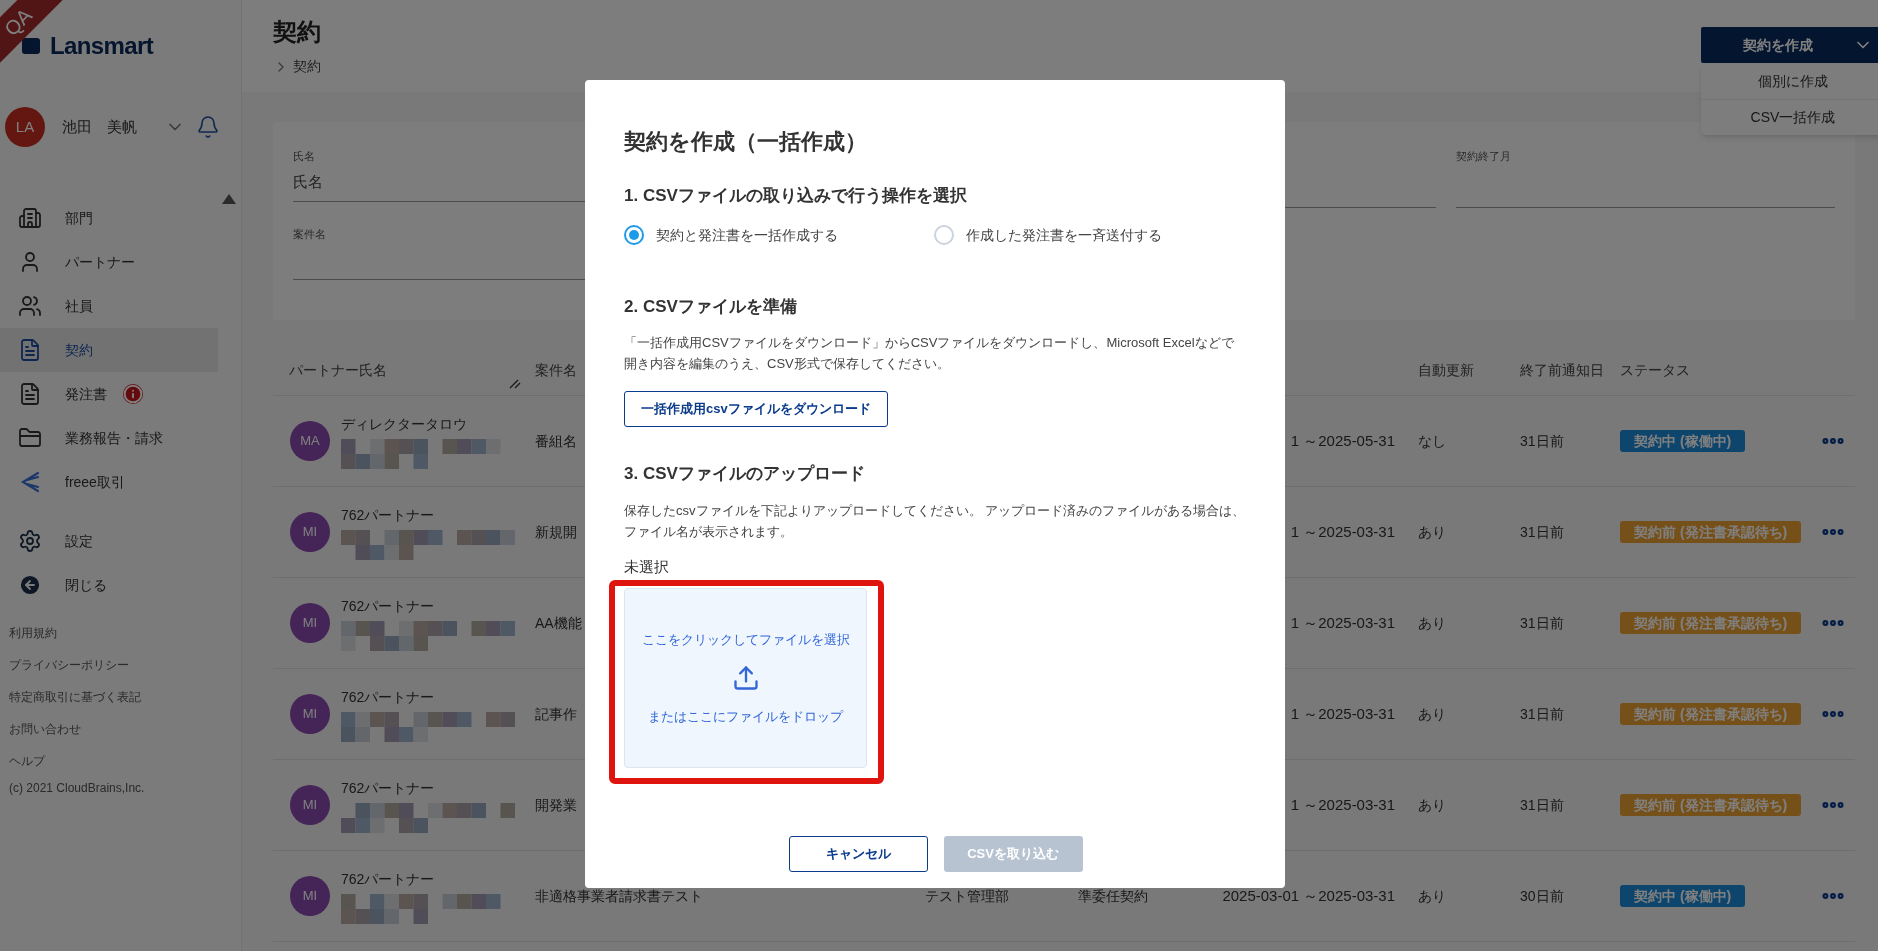 Image resolution: width=1878 pixels, height=951 pixels. Describe the element at coordinates (711, 306) in the screenshot. I see `section-heading: 2. CSVファイルを準備` at that location.